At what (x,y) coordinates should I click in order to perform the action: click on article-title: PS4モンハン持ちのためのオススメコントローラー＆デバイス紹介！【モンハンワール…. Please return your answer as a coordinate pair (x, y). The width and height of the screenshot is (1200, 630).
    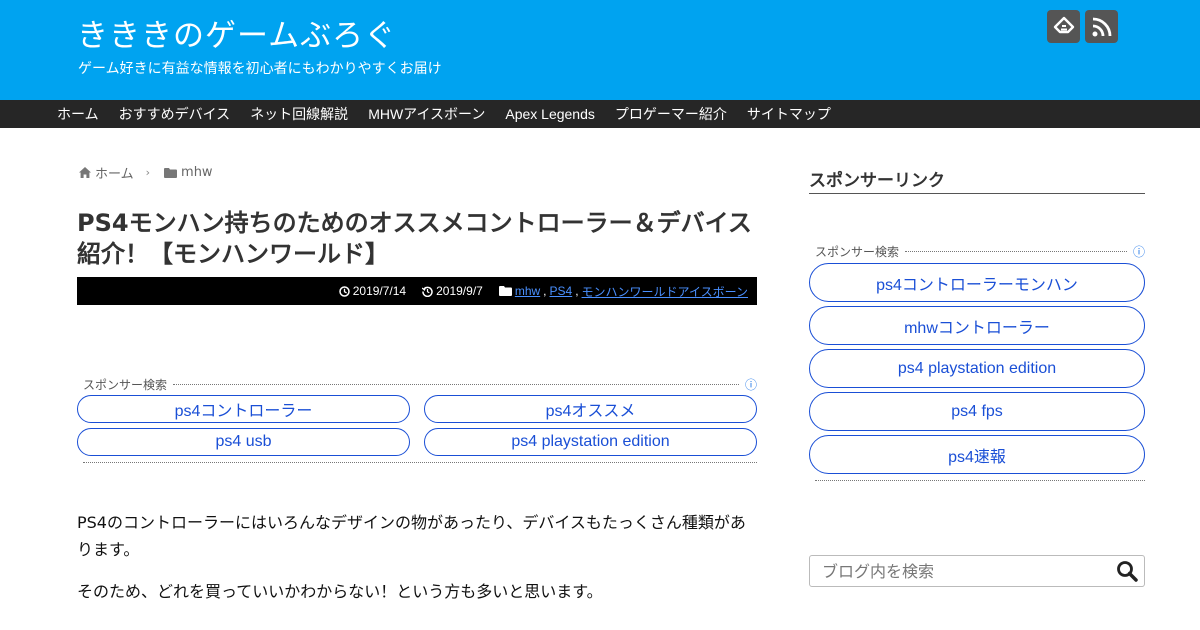
    Looking at the image, I should click on (414, 238).